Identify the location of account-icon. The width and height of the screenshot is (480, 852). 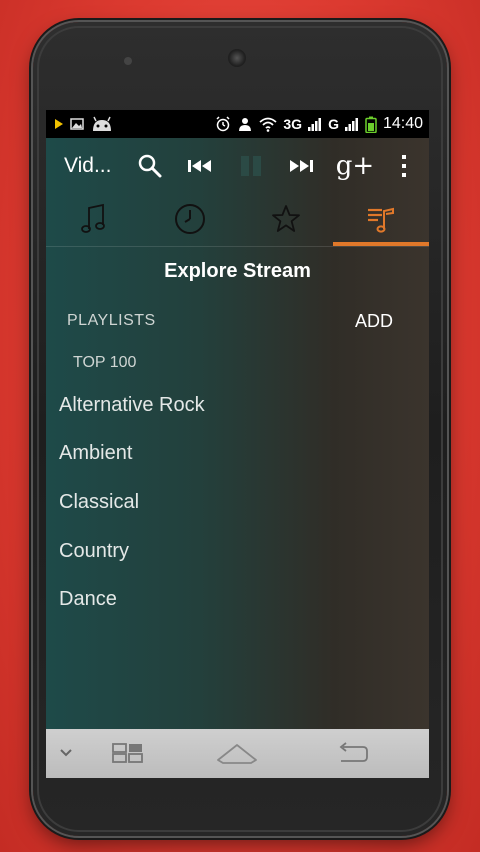
(245, 124).